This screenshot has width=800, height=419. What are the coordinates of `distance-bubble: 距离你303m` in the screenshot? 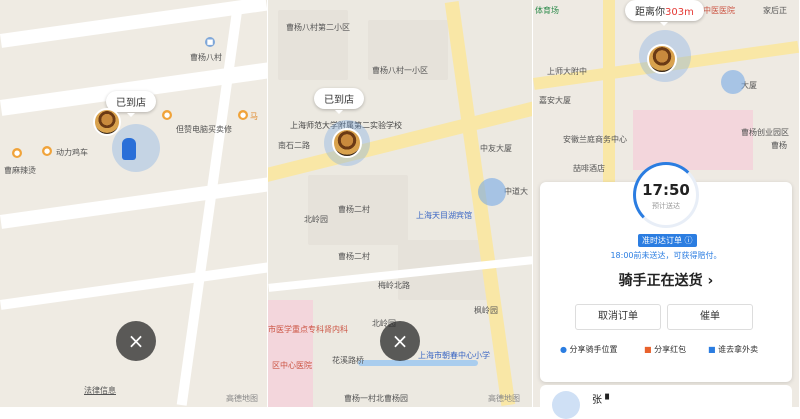 It's located at (664, 13).